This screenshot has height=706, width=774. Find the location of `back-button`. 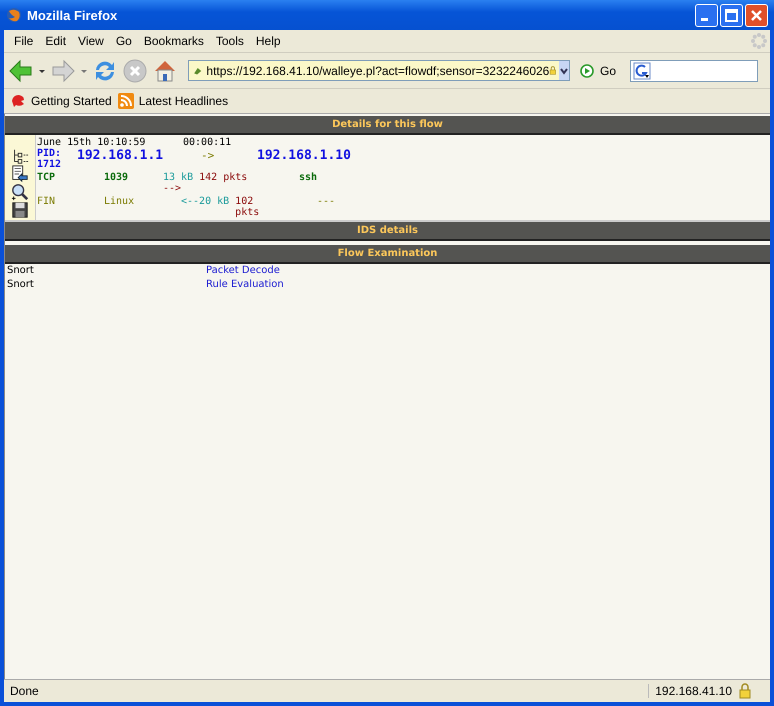

back-button is located at coordinates (21, 71).